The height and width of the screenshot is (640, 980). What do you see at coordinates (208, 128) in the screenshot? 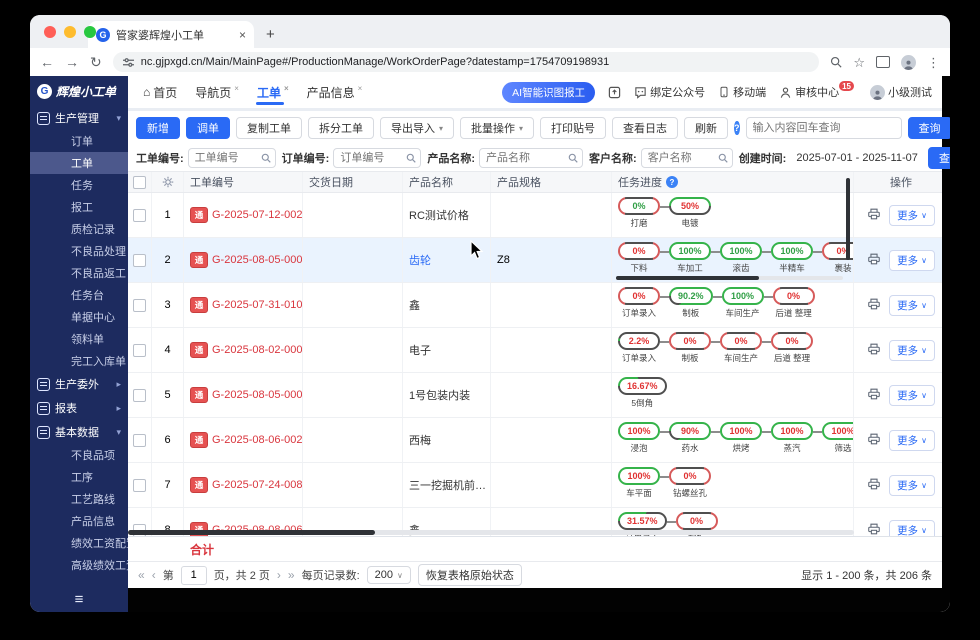
I see `调单-button: 调单` at bounding box center [208, 128].